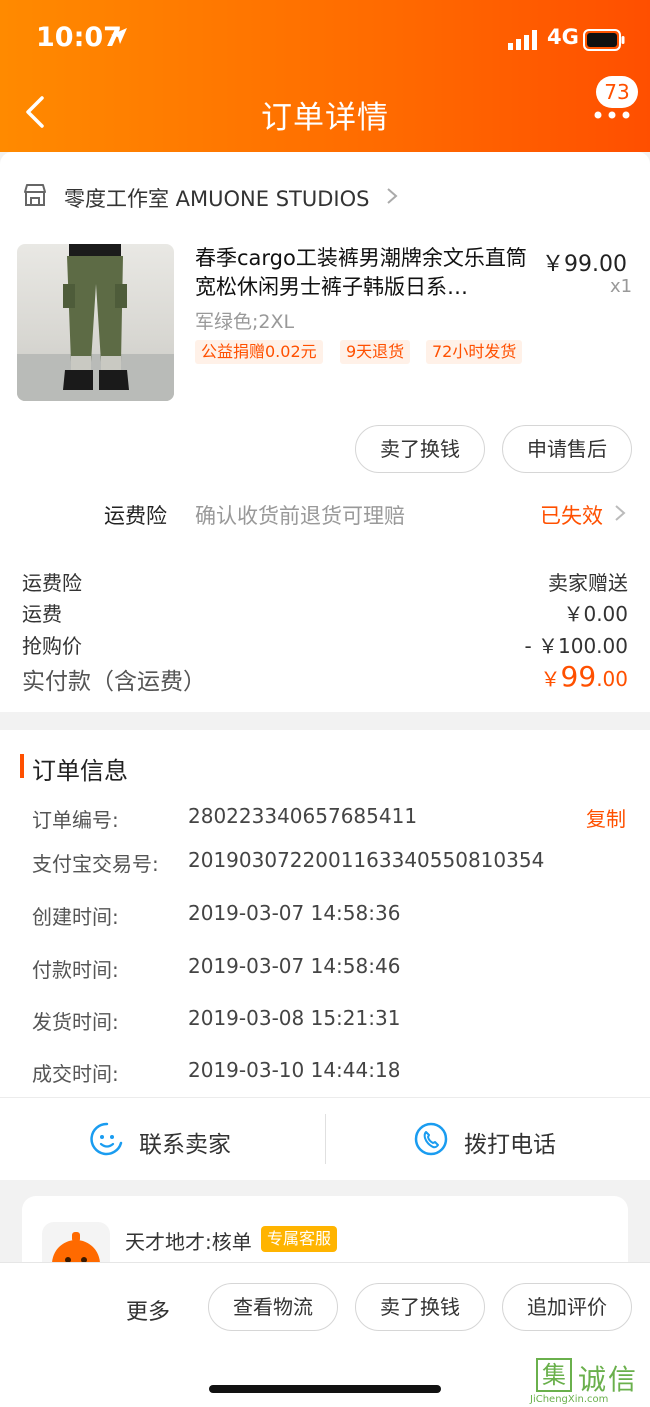 The width and height of the screenshot is (650, 1407). What do you see at coordinates (75, 970) in the screenshot?
I see `paid-time-label: 付款时间:` at bounding box center [75, 970].